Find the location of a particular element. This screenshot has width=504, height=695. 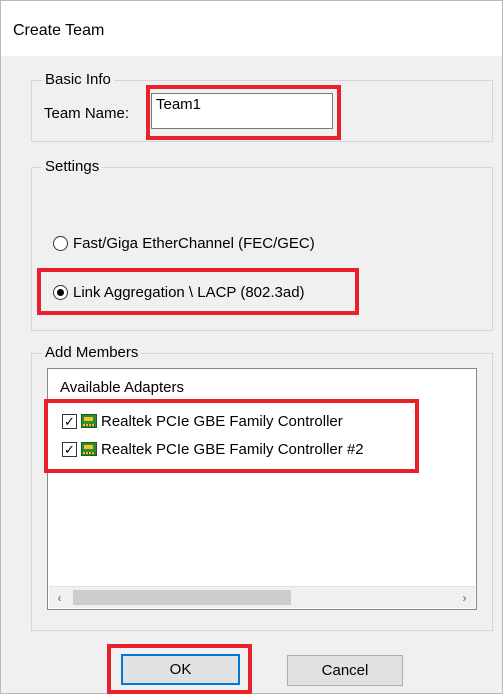

cancel-button: Cancel is located at coordinates (345, 670).